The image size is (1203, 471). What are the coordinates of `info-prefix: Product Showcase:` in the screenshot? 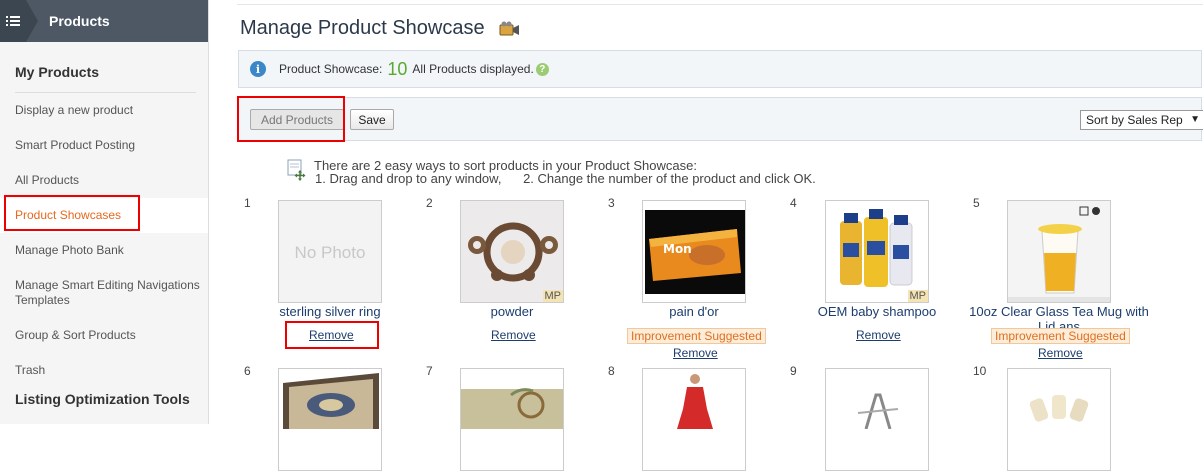 It's located at (331, 69).